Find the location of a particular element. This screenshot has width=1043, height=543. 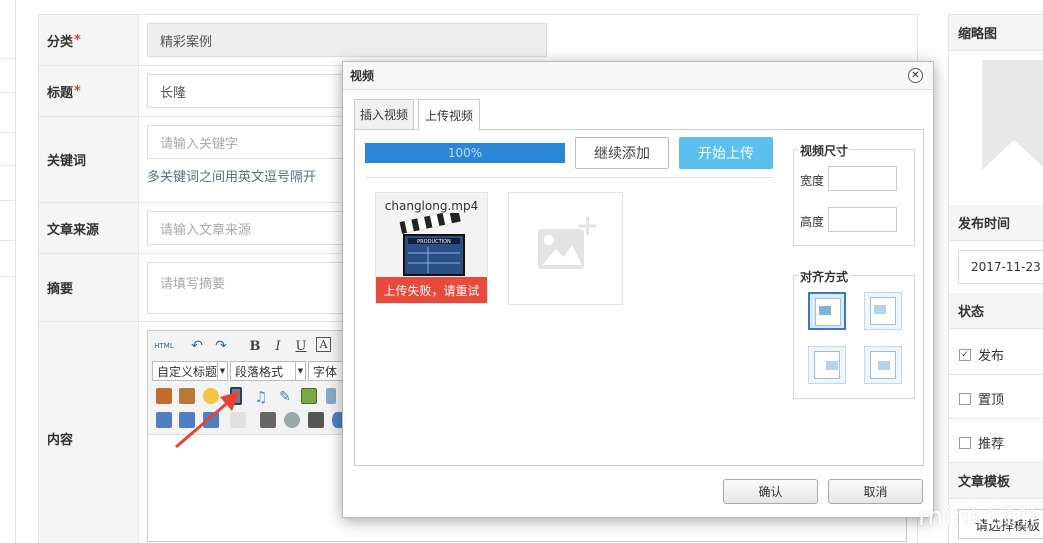

undo-icon: ↶ is located at coordinates (197, 346).